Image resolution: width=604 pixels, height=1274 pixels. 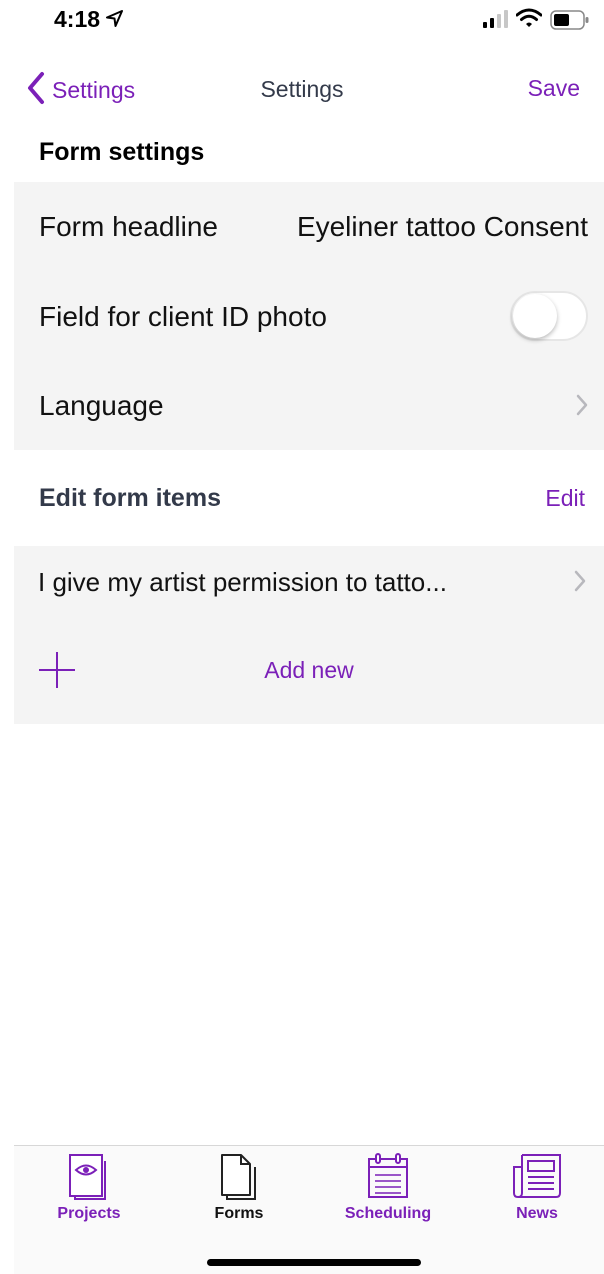 I want to click on tab-bar: Projects Forms Scheduling News, so click(x=309, y=1209).